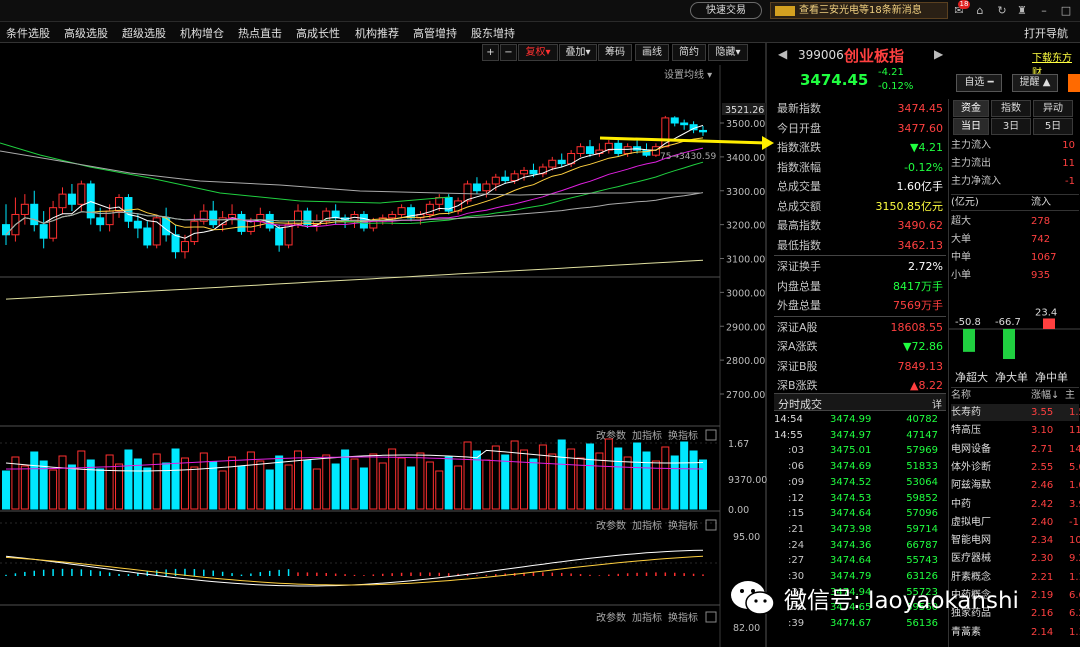 The image size is (1080, 647). What do you see at coordinates (860, 255) in the screenshot?
I see `quote-separator` at bounding box center [860, 255].